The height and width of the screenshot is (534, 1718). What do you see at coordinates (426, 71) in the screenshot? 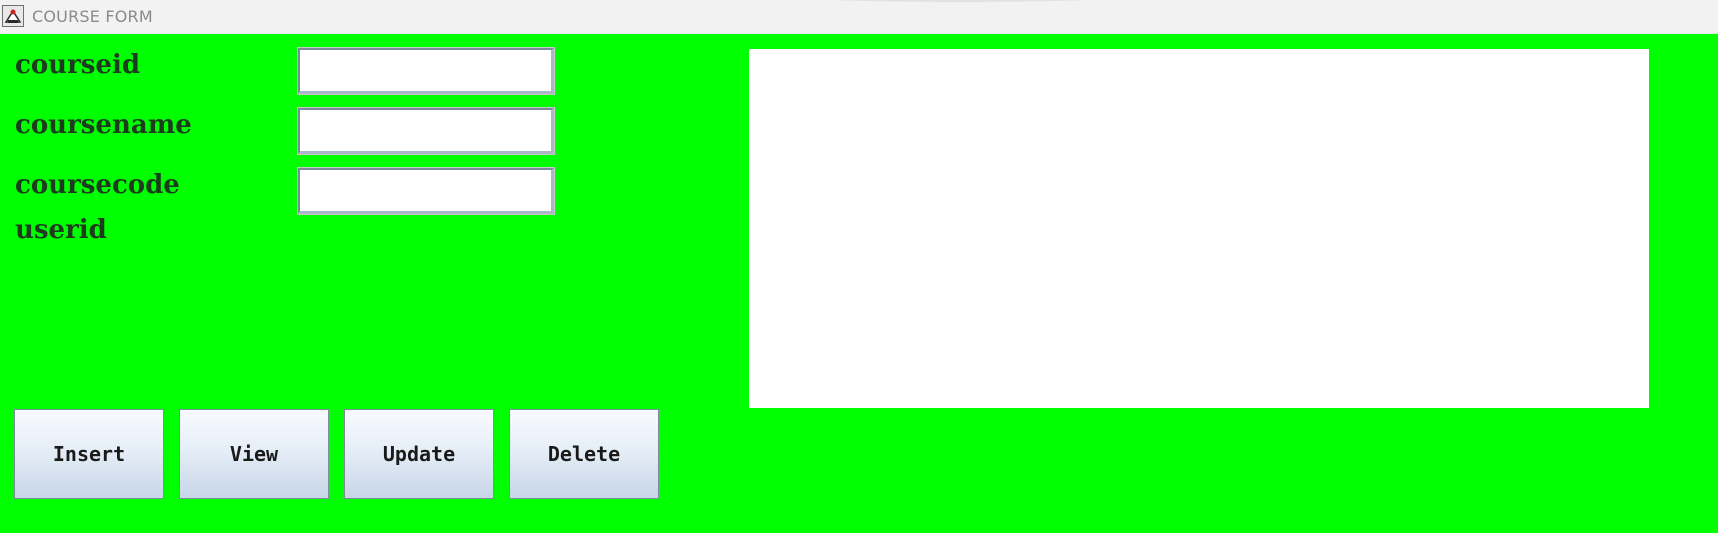
I see `courseid-input` at bounding box center [426, 71].